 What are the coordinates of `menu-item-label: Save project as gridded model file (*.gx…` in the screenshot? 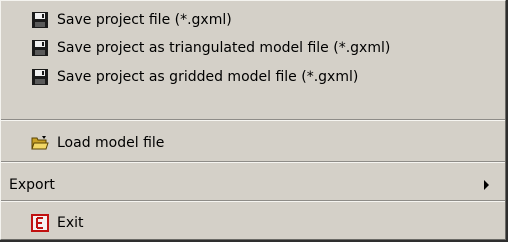 It's located at (208, 77).